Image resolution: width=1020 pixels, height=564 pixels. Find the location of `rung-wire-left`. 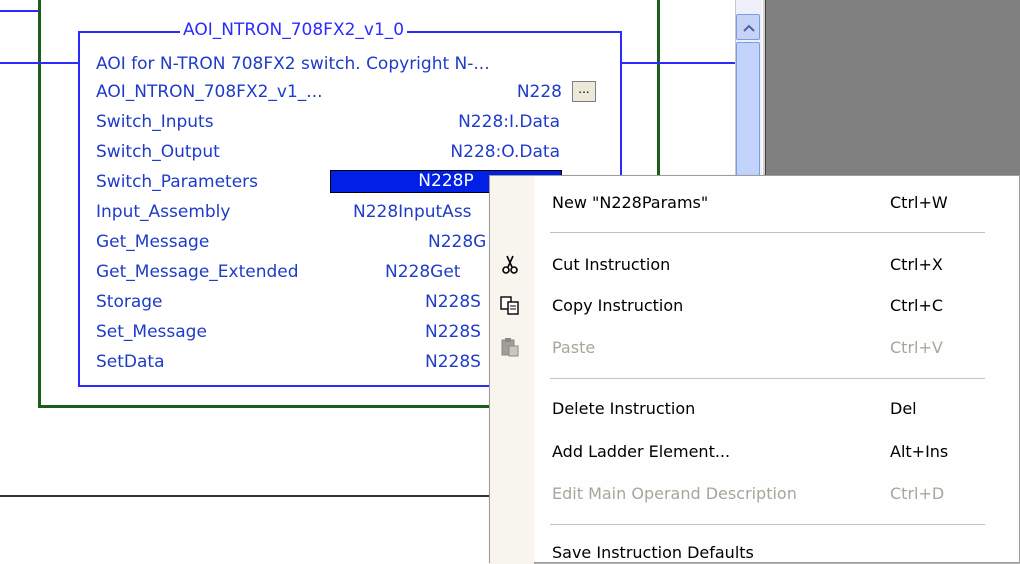

rung-wire-left is located at coordinates (39, 63).